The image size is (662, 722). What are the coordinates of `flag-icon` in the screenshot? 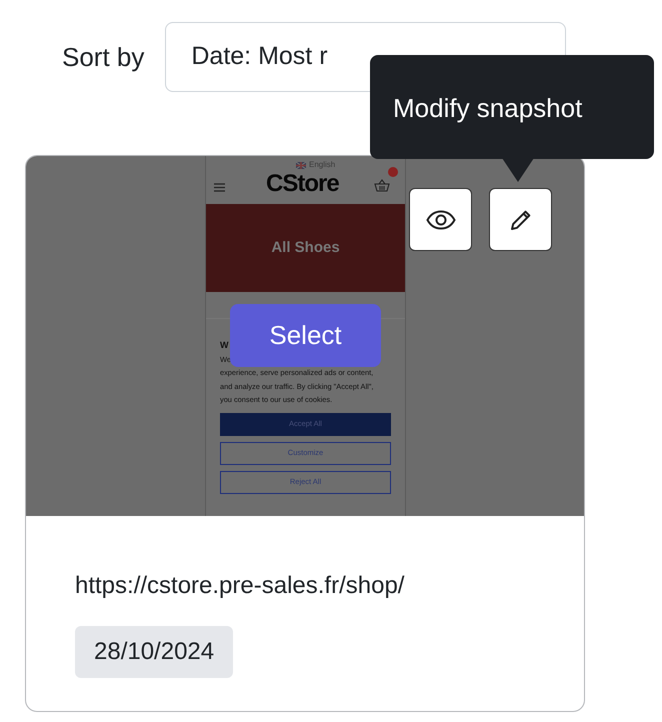 It's located at (301, 165).